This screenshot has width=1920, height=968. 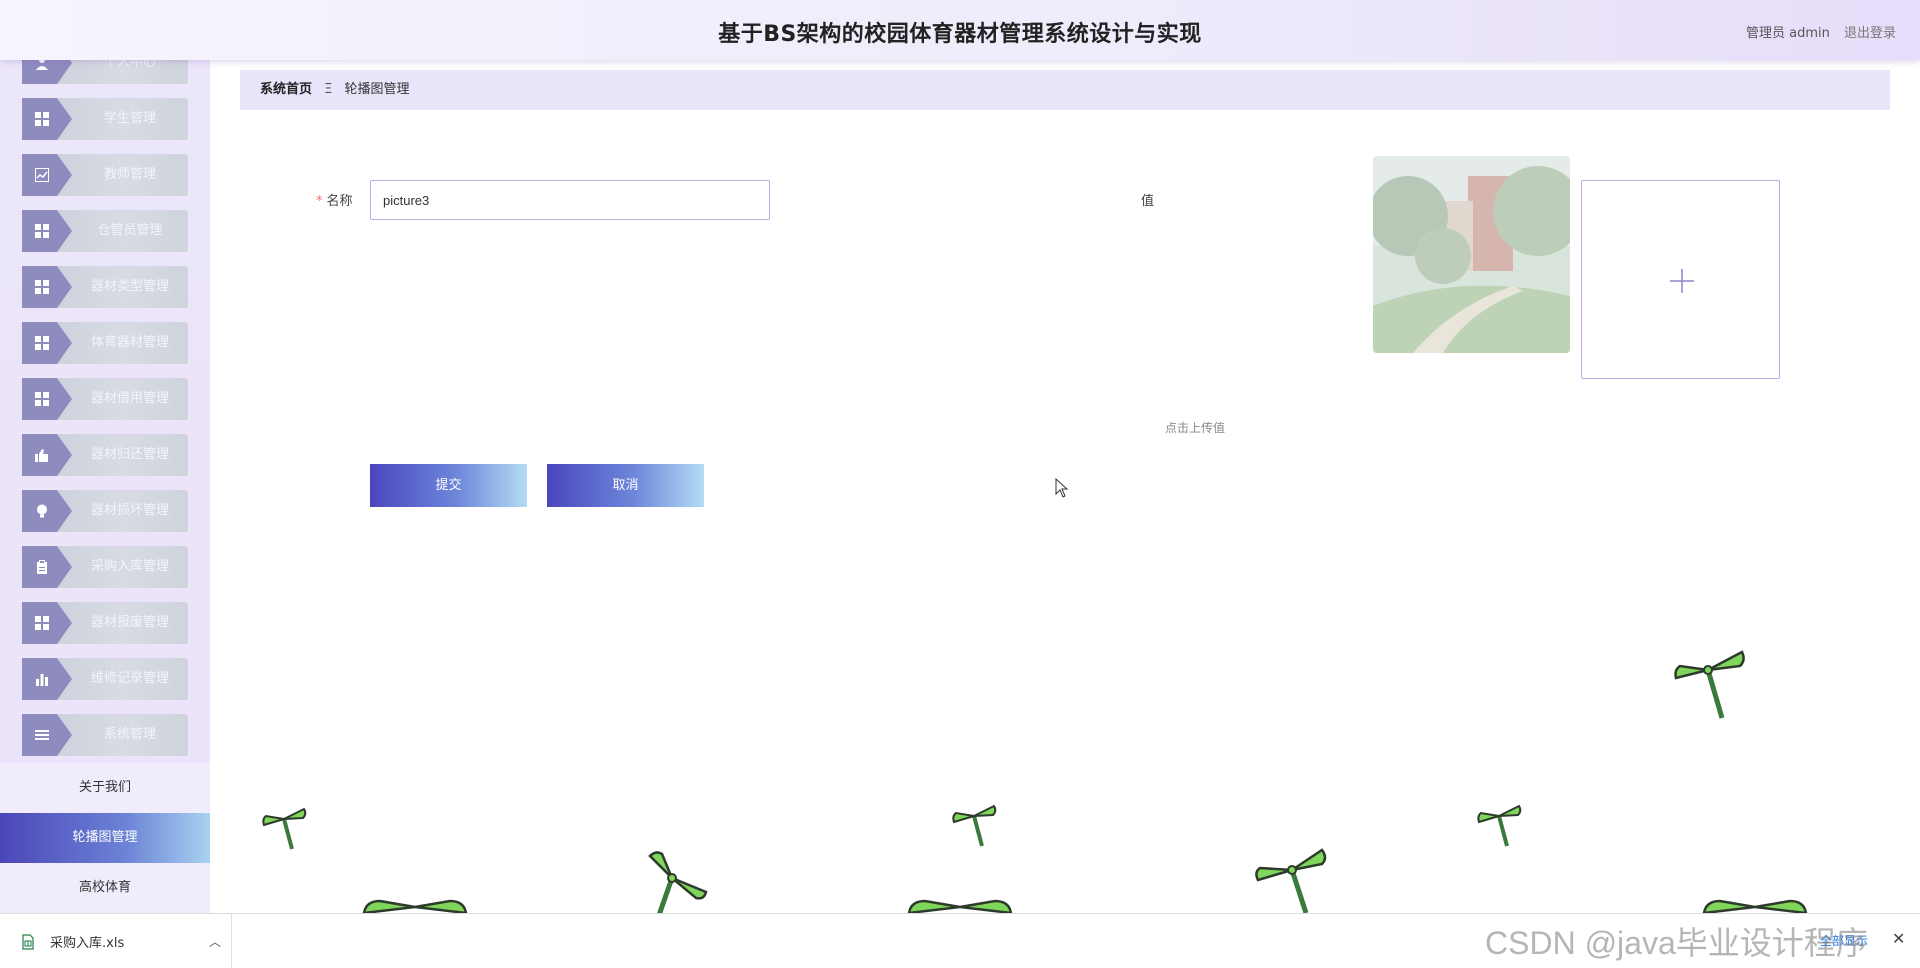 I want to click on breadcrumb-separator: Ξ, so click(x=328, y=89).